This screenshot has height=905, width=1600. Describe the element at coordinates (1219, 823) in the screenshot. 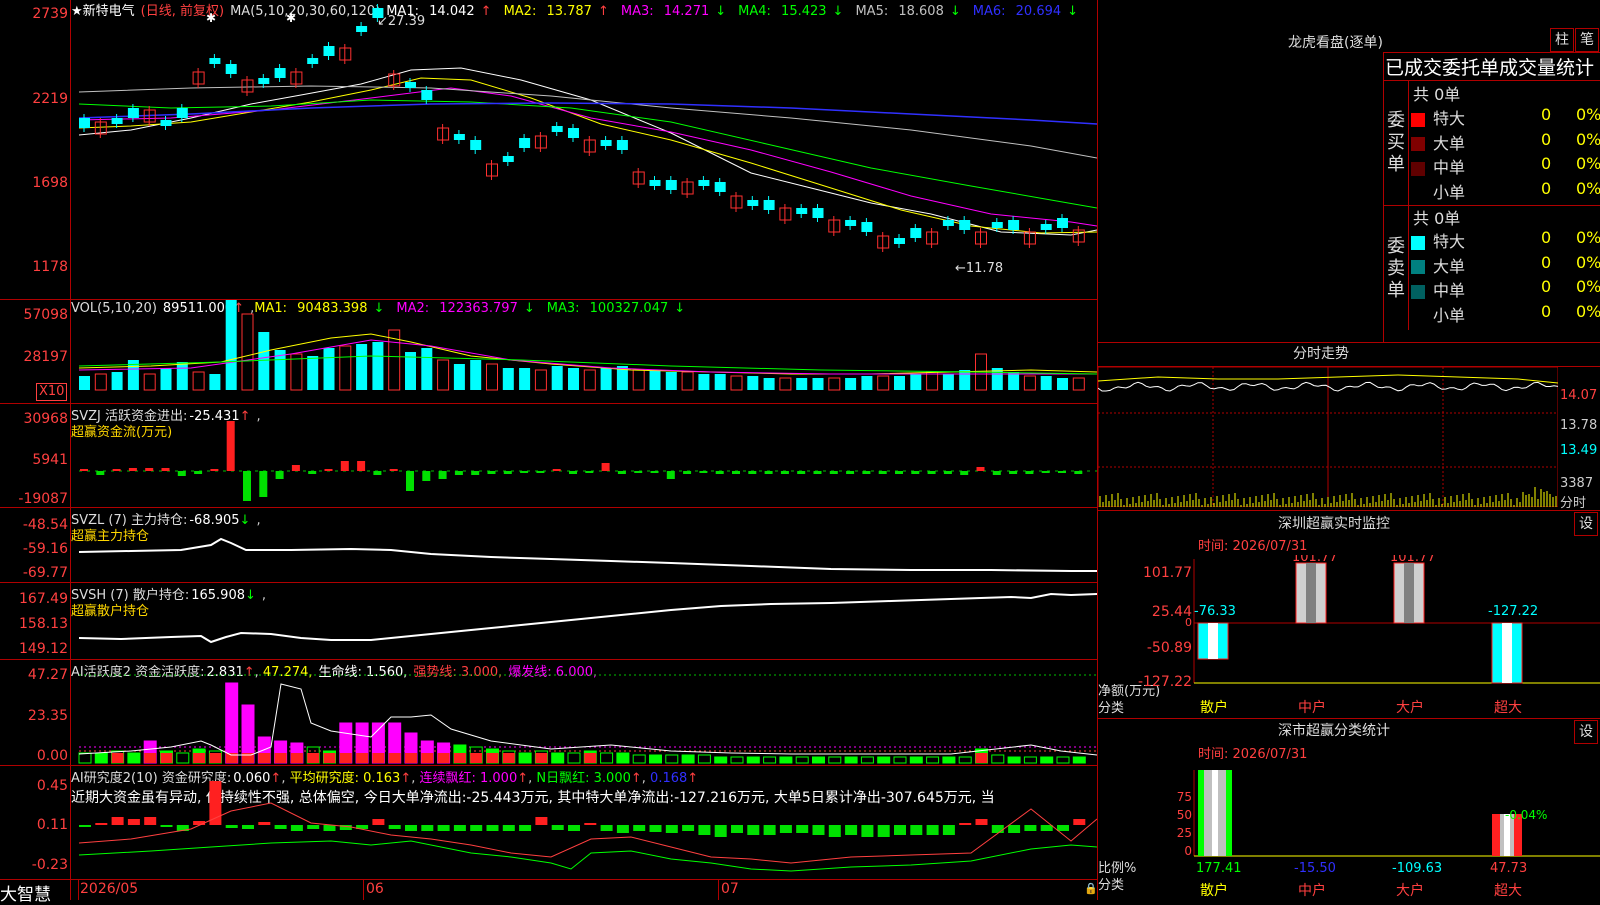

I see `sz-stats-bar: 177.41` at that location.